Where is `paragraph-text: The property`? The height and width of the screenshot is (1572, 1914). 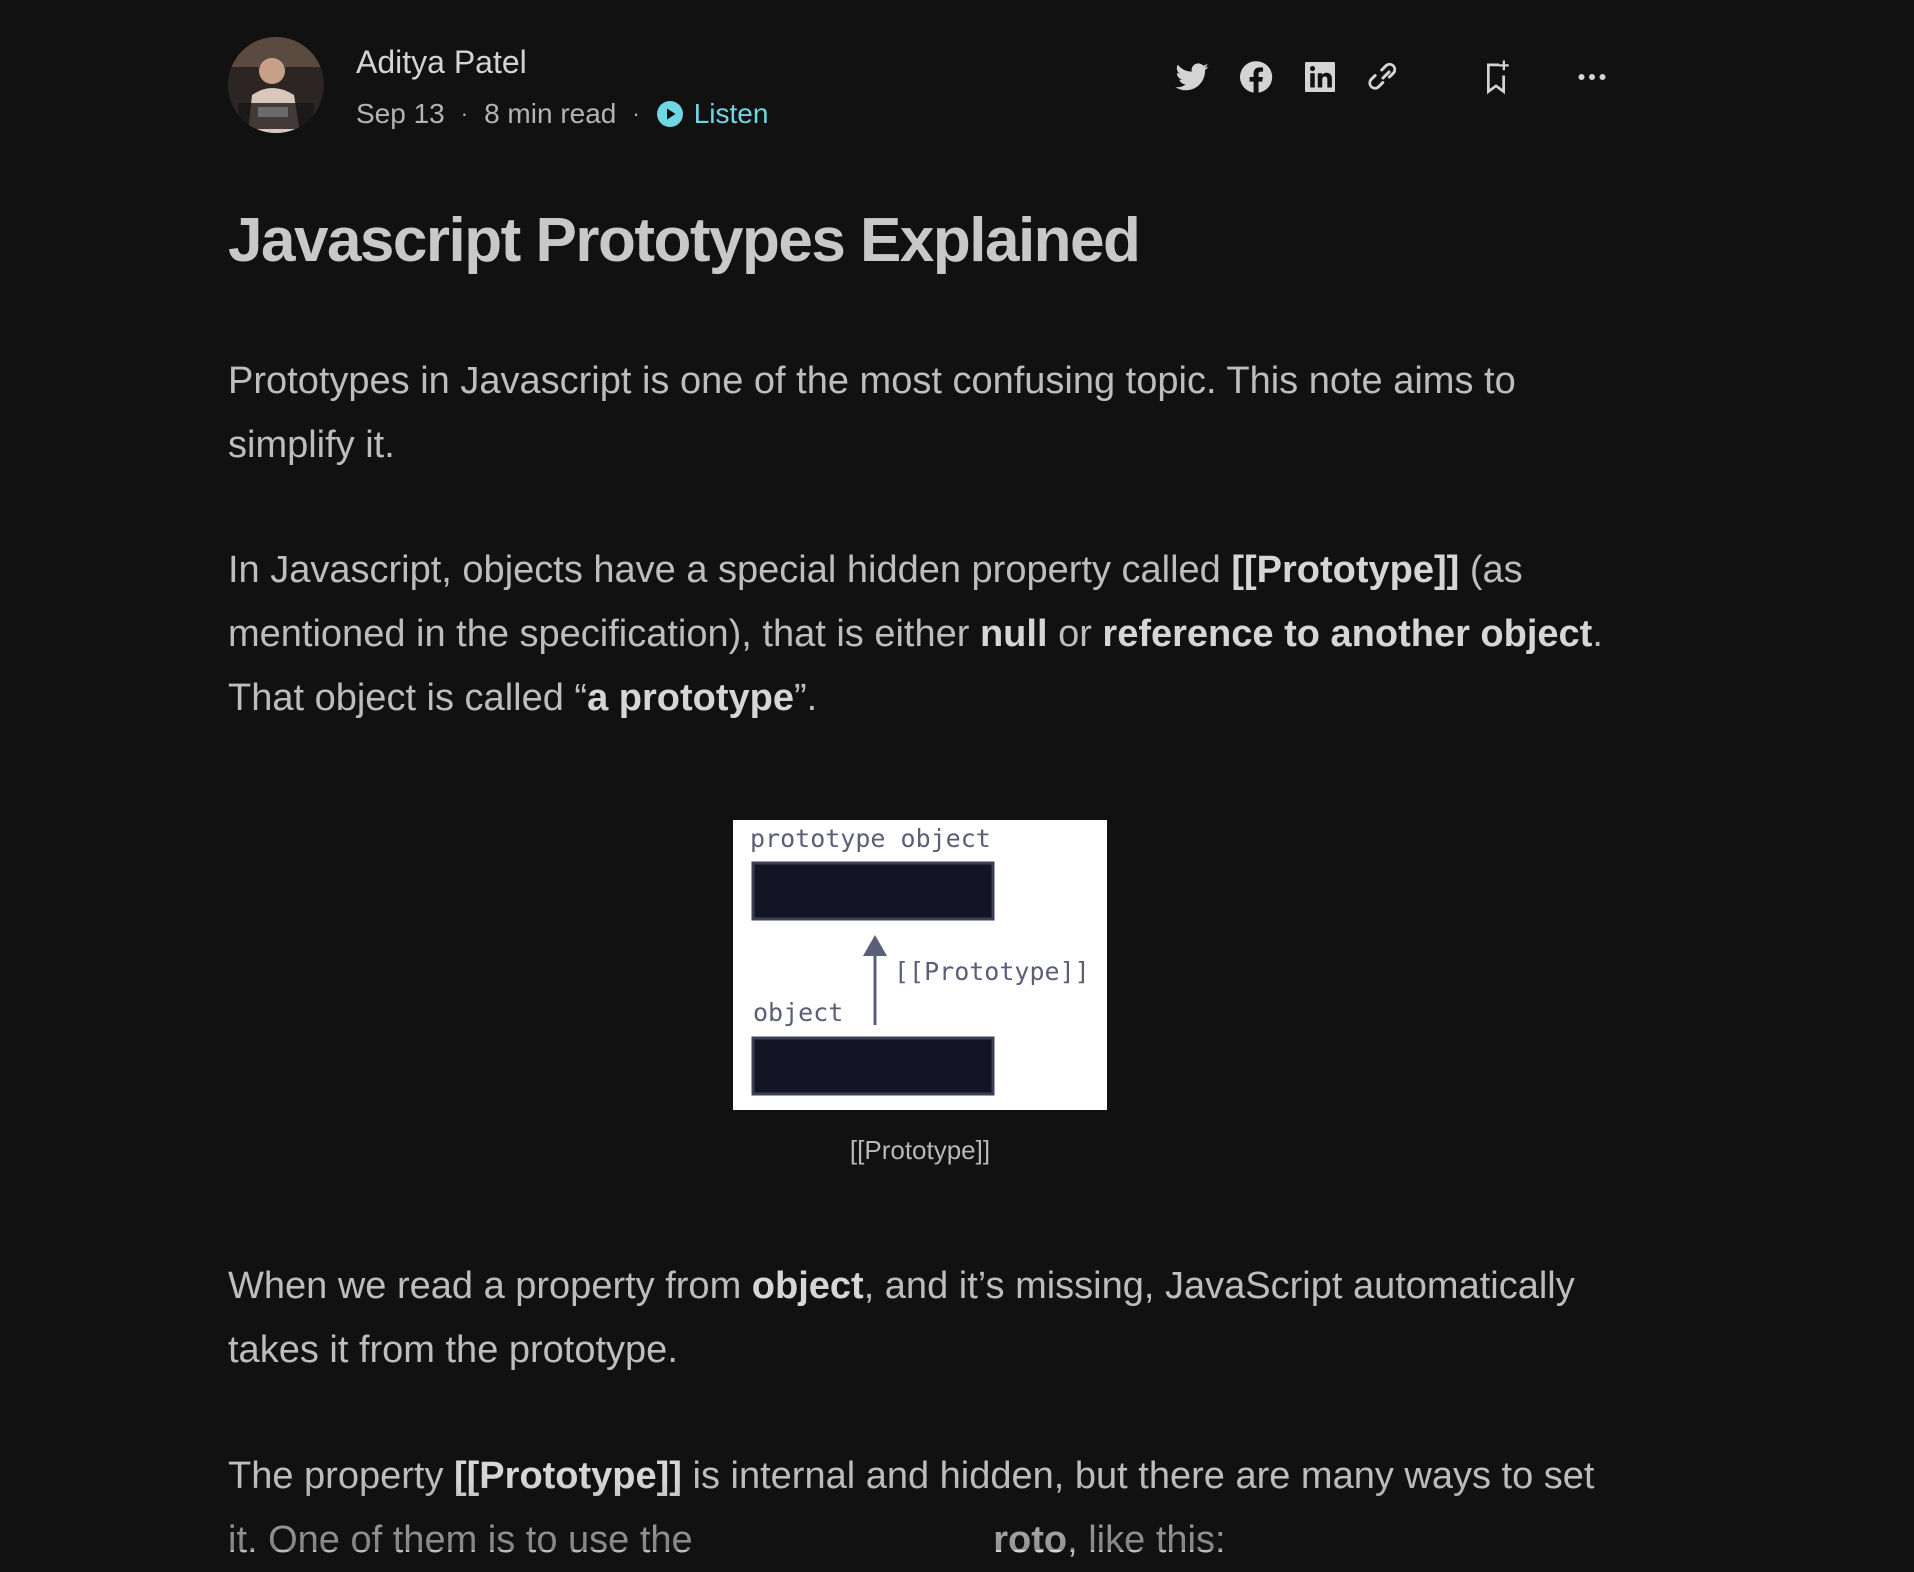
paragraph-text: The property is located at coordinates (341, 1476).